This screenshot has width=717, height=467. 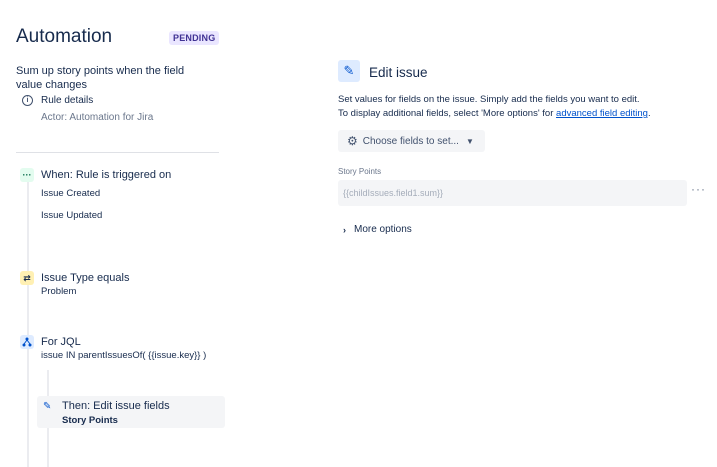 What do you see at coordinates (602, 113) in the screenshot?
I see `advanced-field-editing-link: advanced field editing` at bounding box center [602, 113].